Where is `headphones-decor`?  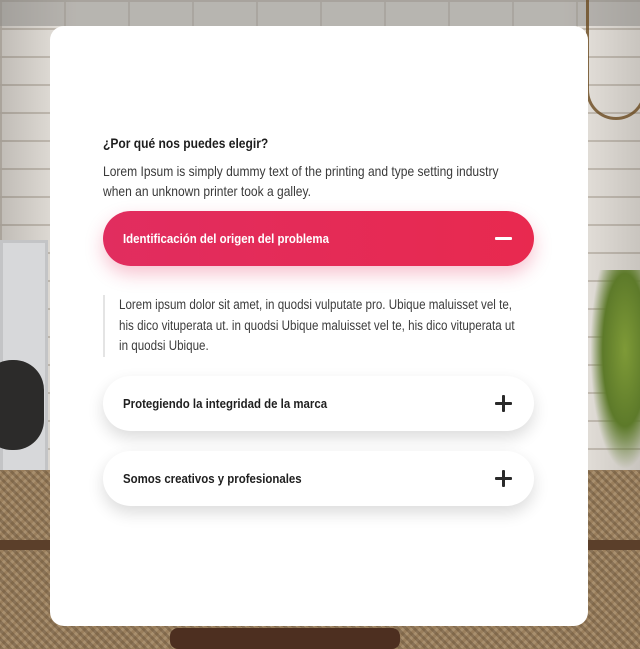 headphones-decor is located at coordinates (22, 405).